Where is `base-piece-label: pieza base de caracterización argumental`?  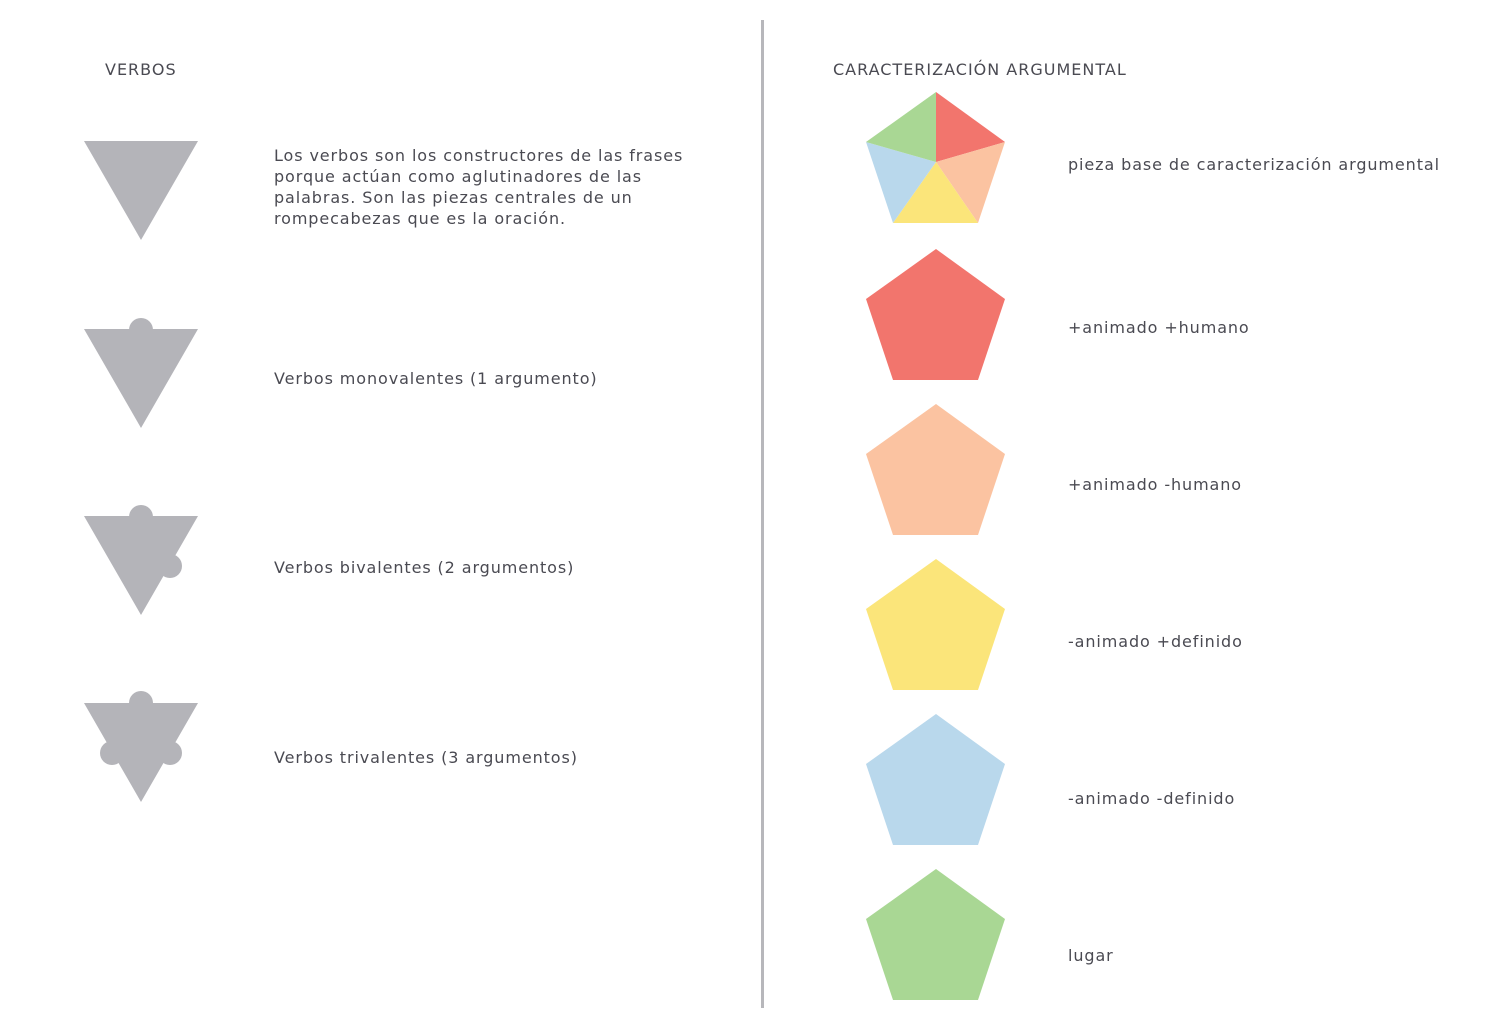 base-piece-label: pieza base de caracterización argumental is located at coordinates (1254, 164).